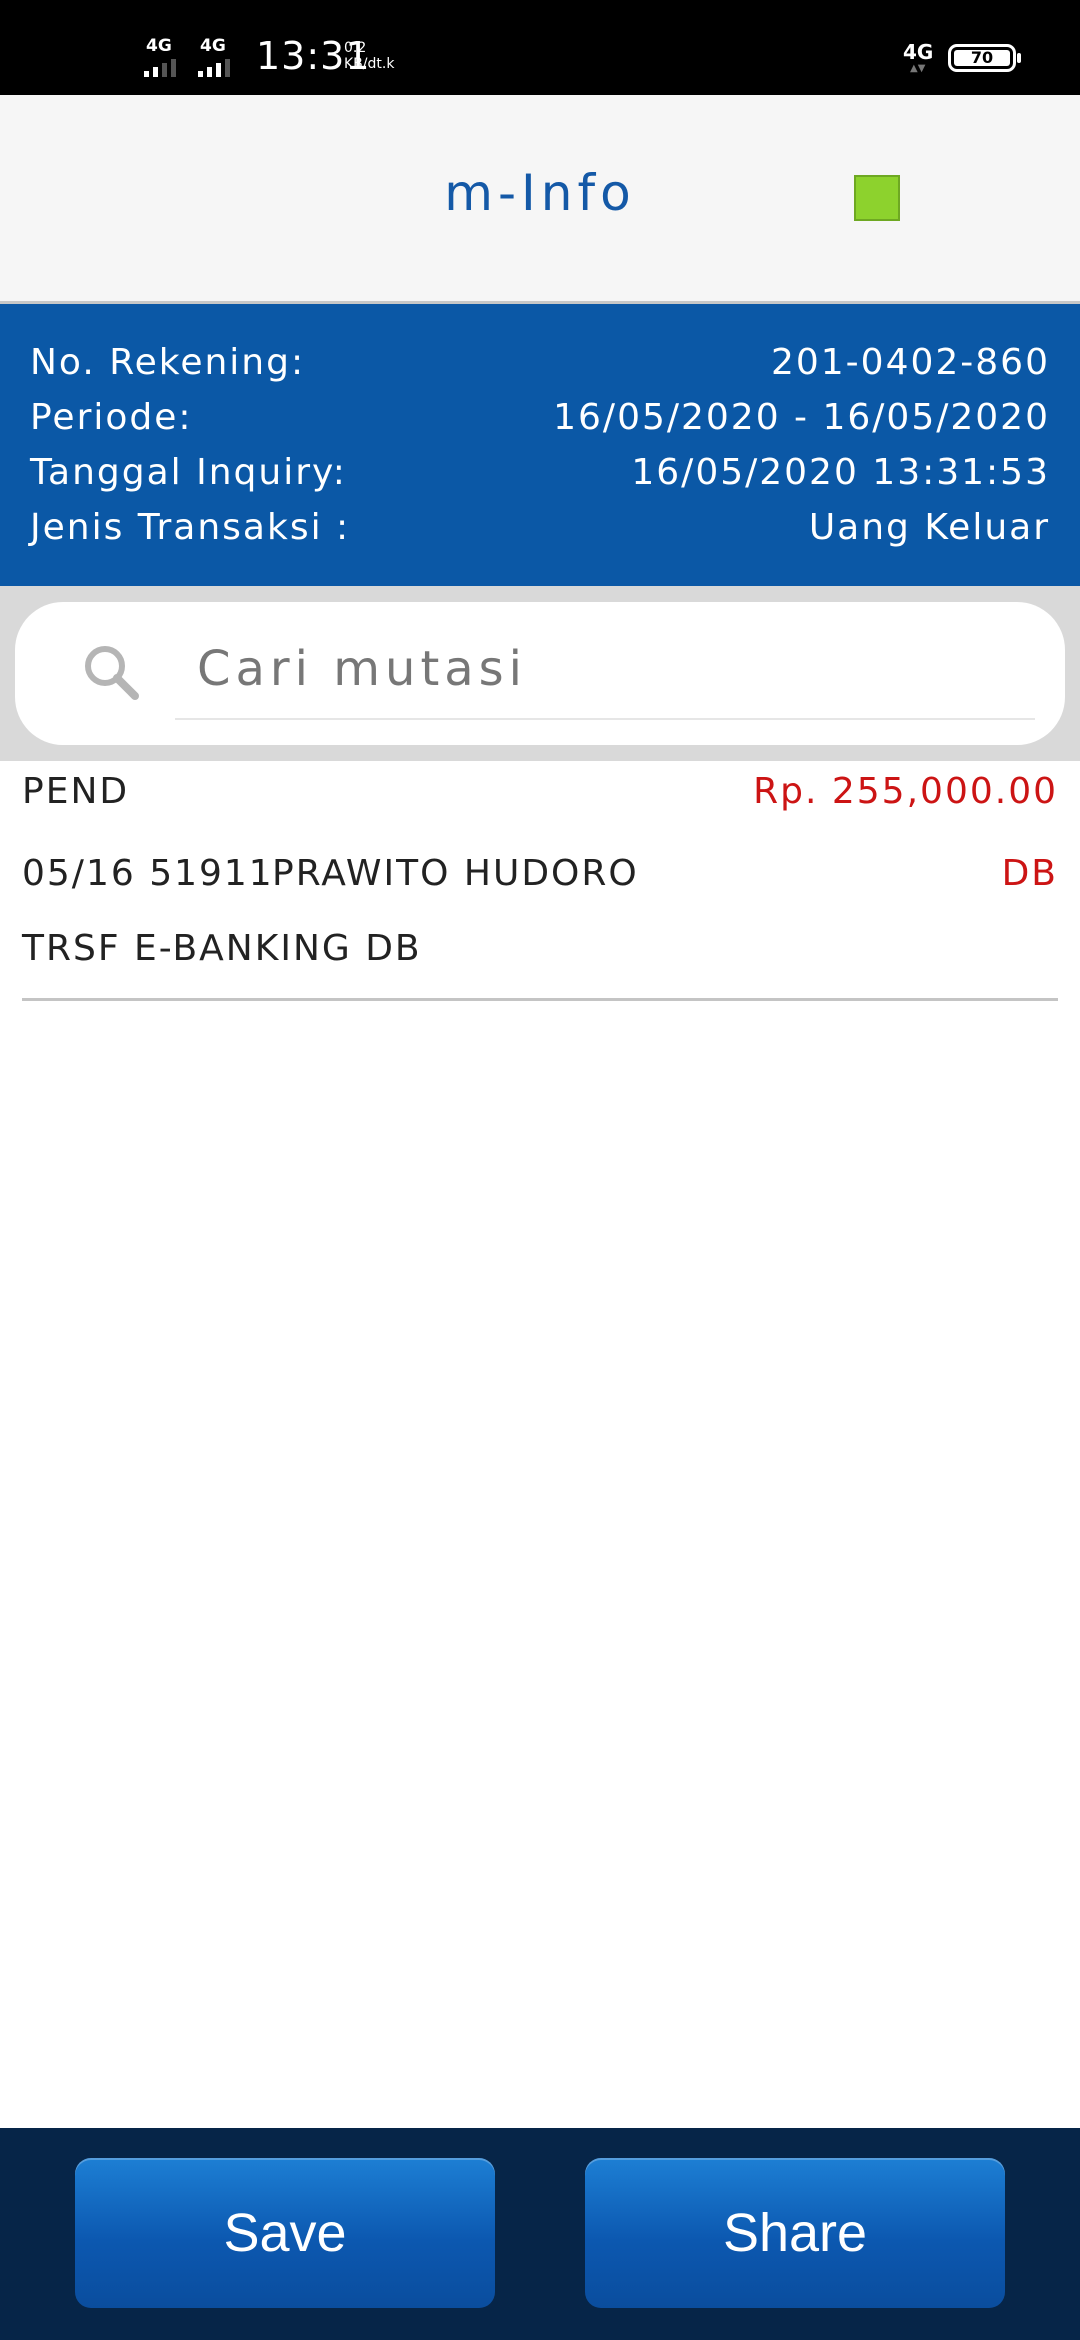  Describe the element at coordinates (76, 791) in the screenshot. I see `transaction-status: PEND` at that location.